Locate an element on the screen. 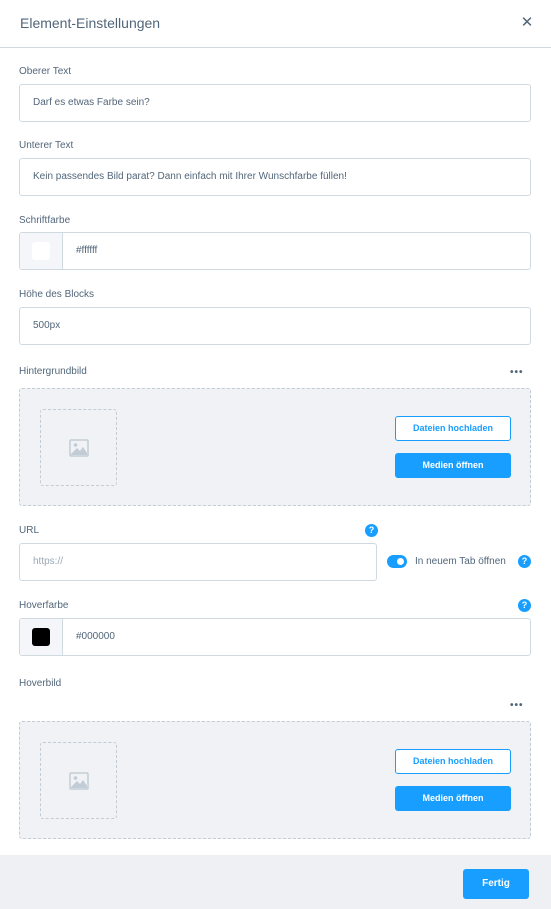 Image resolution: width=551 pixels, height=909 pixels. hover-color-help-icon: ? is located at coordinates (524, 605).